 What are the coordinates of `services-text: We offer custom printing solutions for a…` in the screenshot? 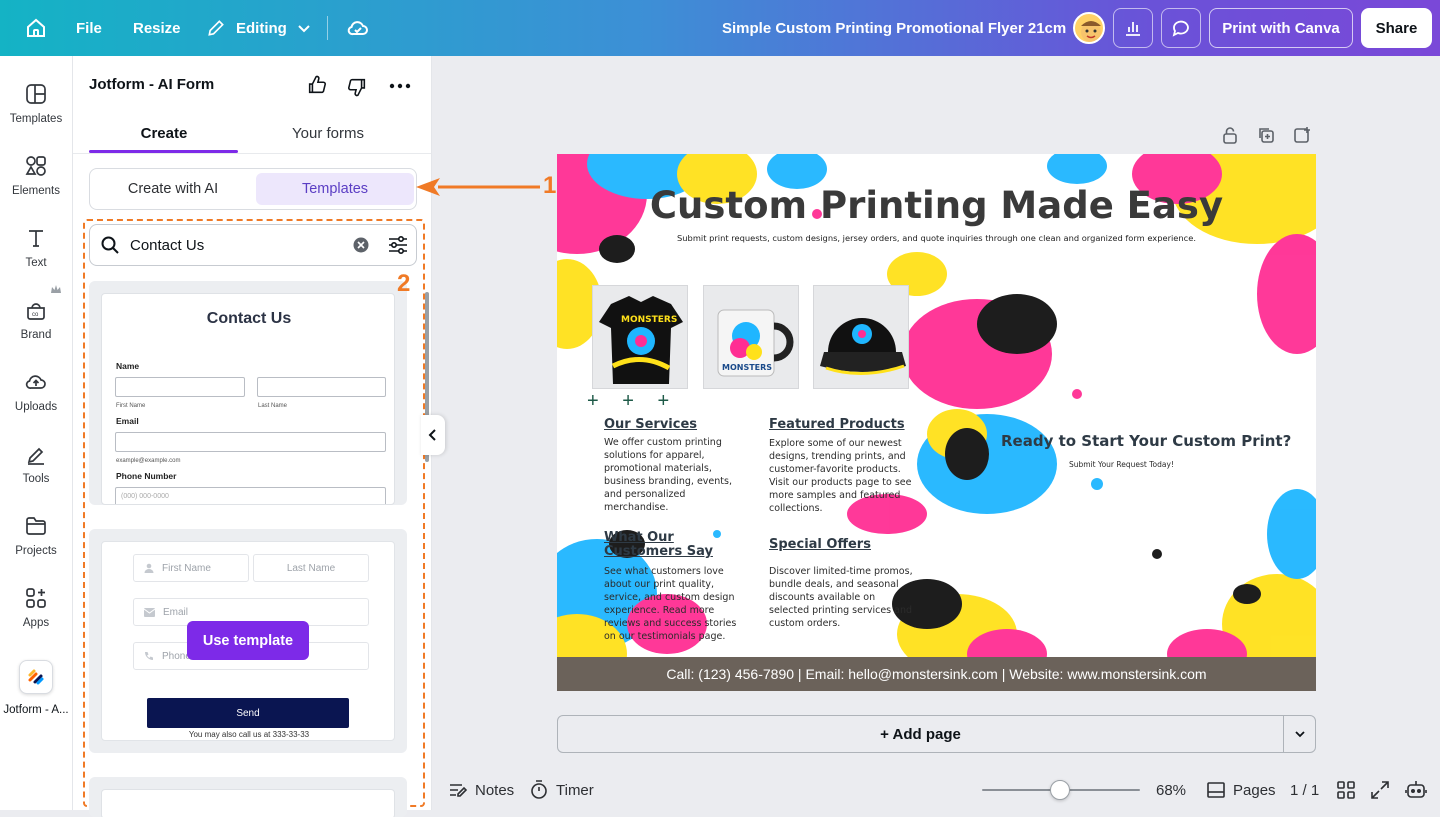 It's located at (674, 475).